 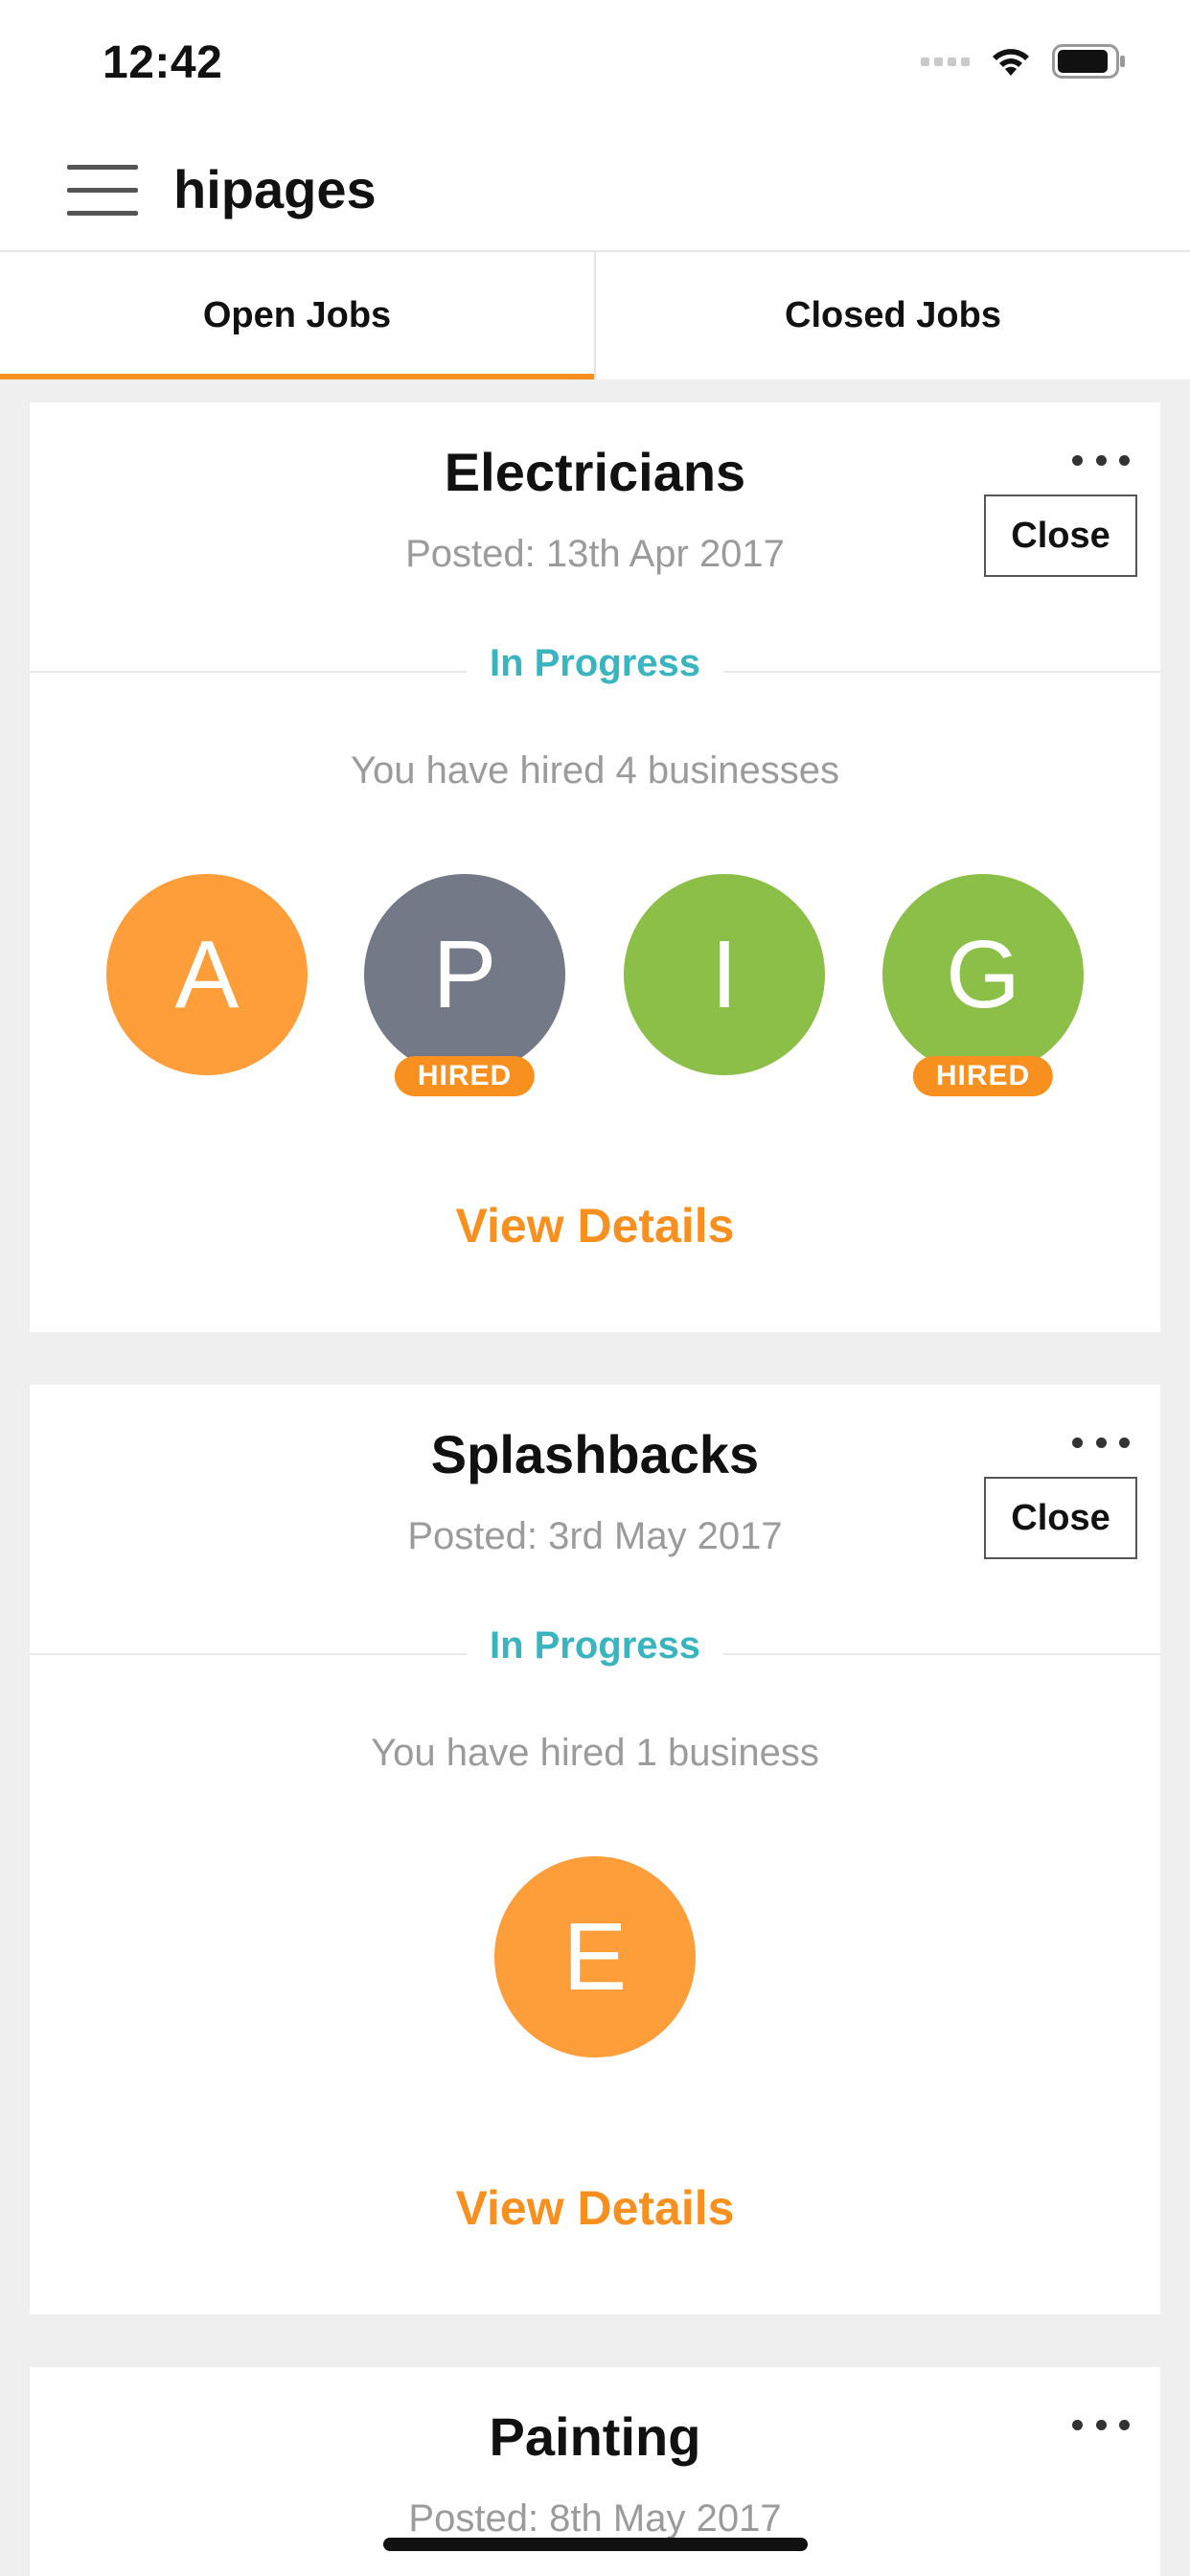 I want to click on job-title: Painting, so click(x=595, y=2436).